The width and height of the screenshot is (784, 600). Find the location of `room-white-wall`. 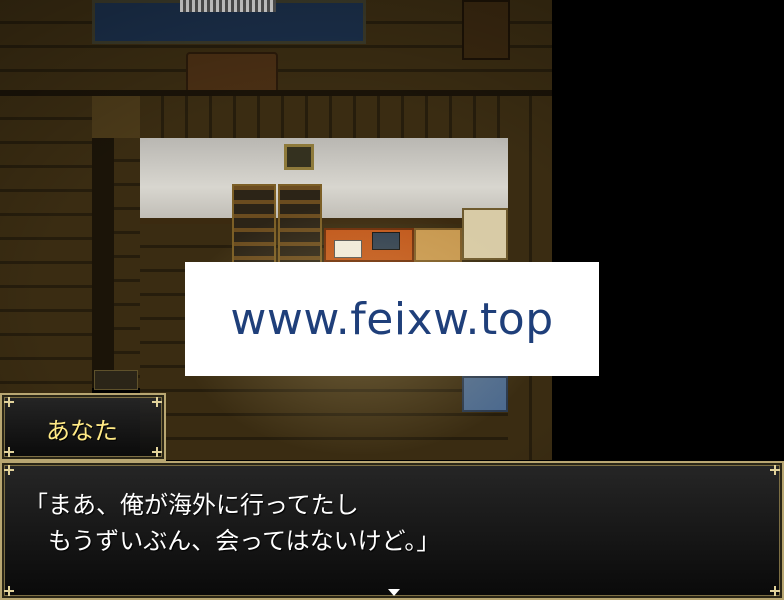

room-white-wall is located at coordinates (324, 179).